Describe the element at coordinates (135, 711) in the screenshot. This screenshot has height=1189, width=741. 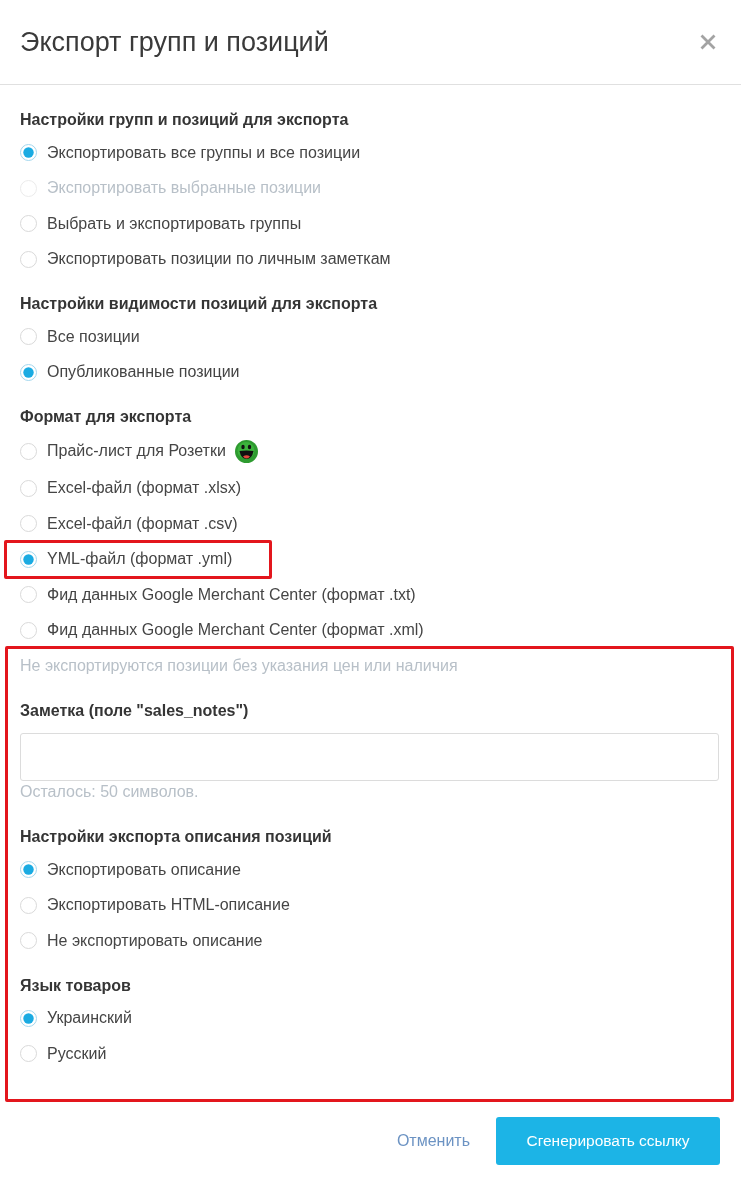
I see `field-label: Заметка (поле "sales_notes")` at that location.